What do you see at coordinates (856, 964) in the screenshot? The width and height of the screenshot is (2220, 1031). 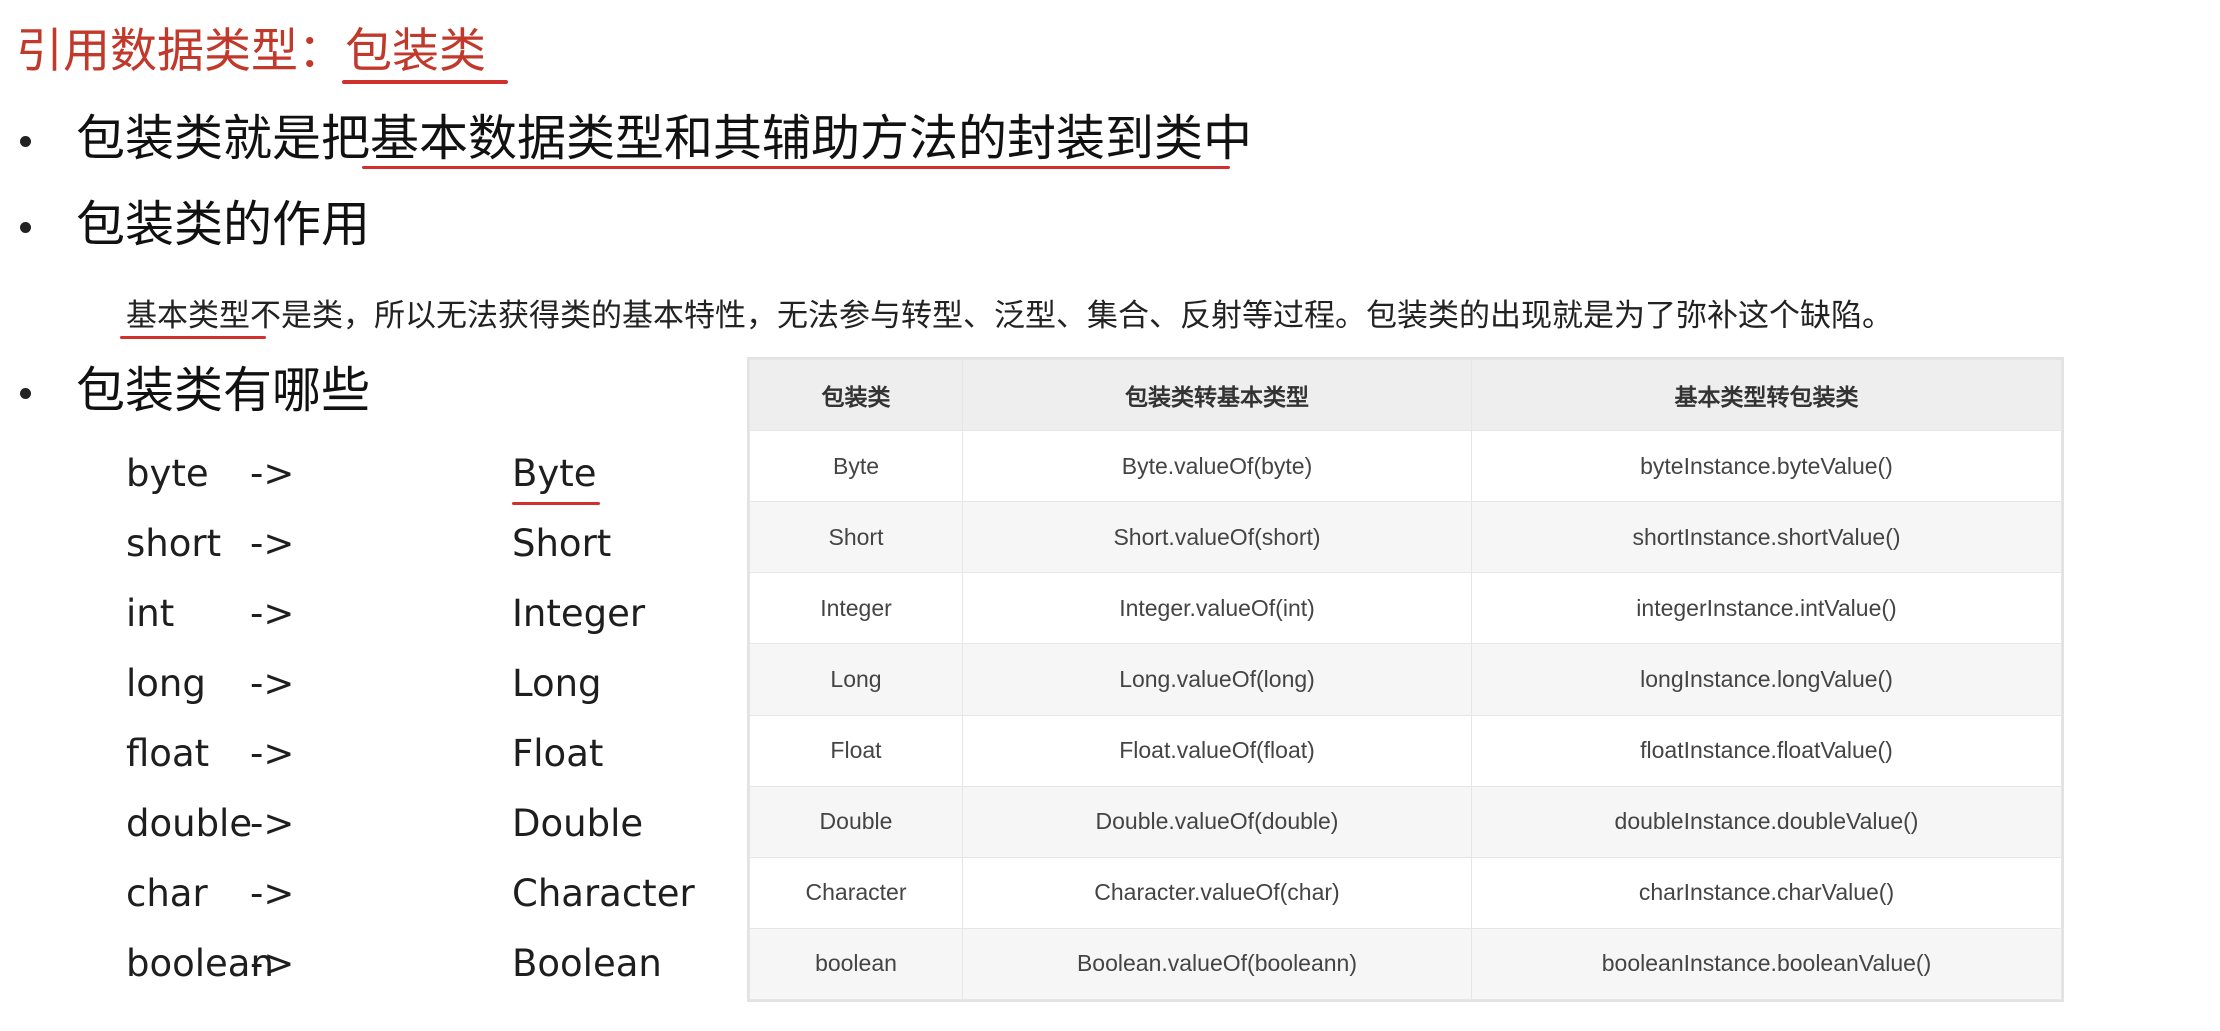 I see `table-cell: boolean` at bounding box center [856, 964].